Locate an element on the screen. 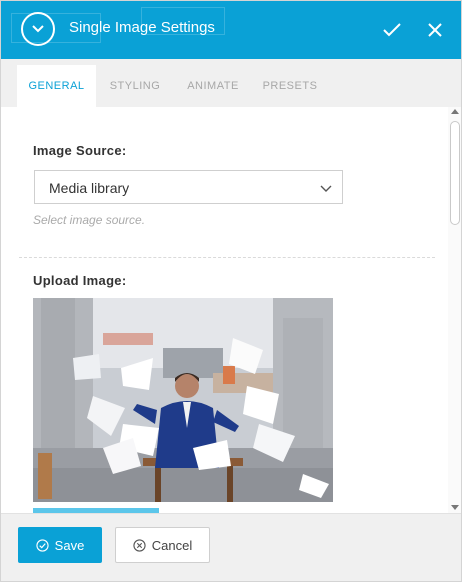 The width and height of the screenshot is (462, 582). settings-tabs: GENERAL STYLING ANIMATE PRESETS is located at coordinates (231, 83).